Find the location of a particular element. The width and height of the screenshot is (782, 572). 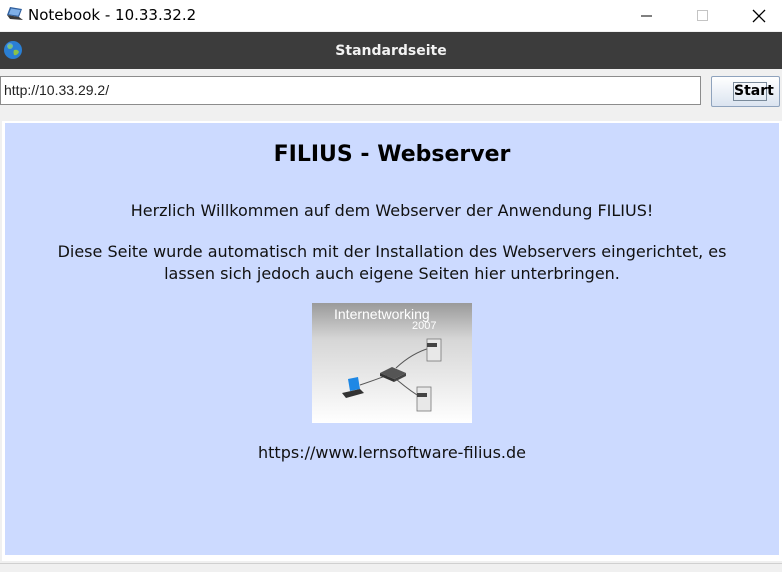

window-title: Notebook - 10.33.32.2 is located at coordinates (112, 15).